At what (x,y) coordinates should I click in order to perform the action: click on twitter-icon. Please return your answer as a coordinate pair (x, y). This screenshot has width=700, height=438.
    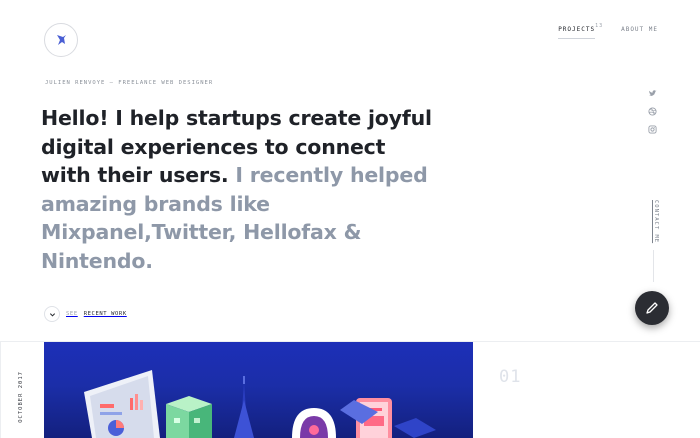
    Looking at the image, I should click on (652, 92).